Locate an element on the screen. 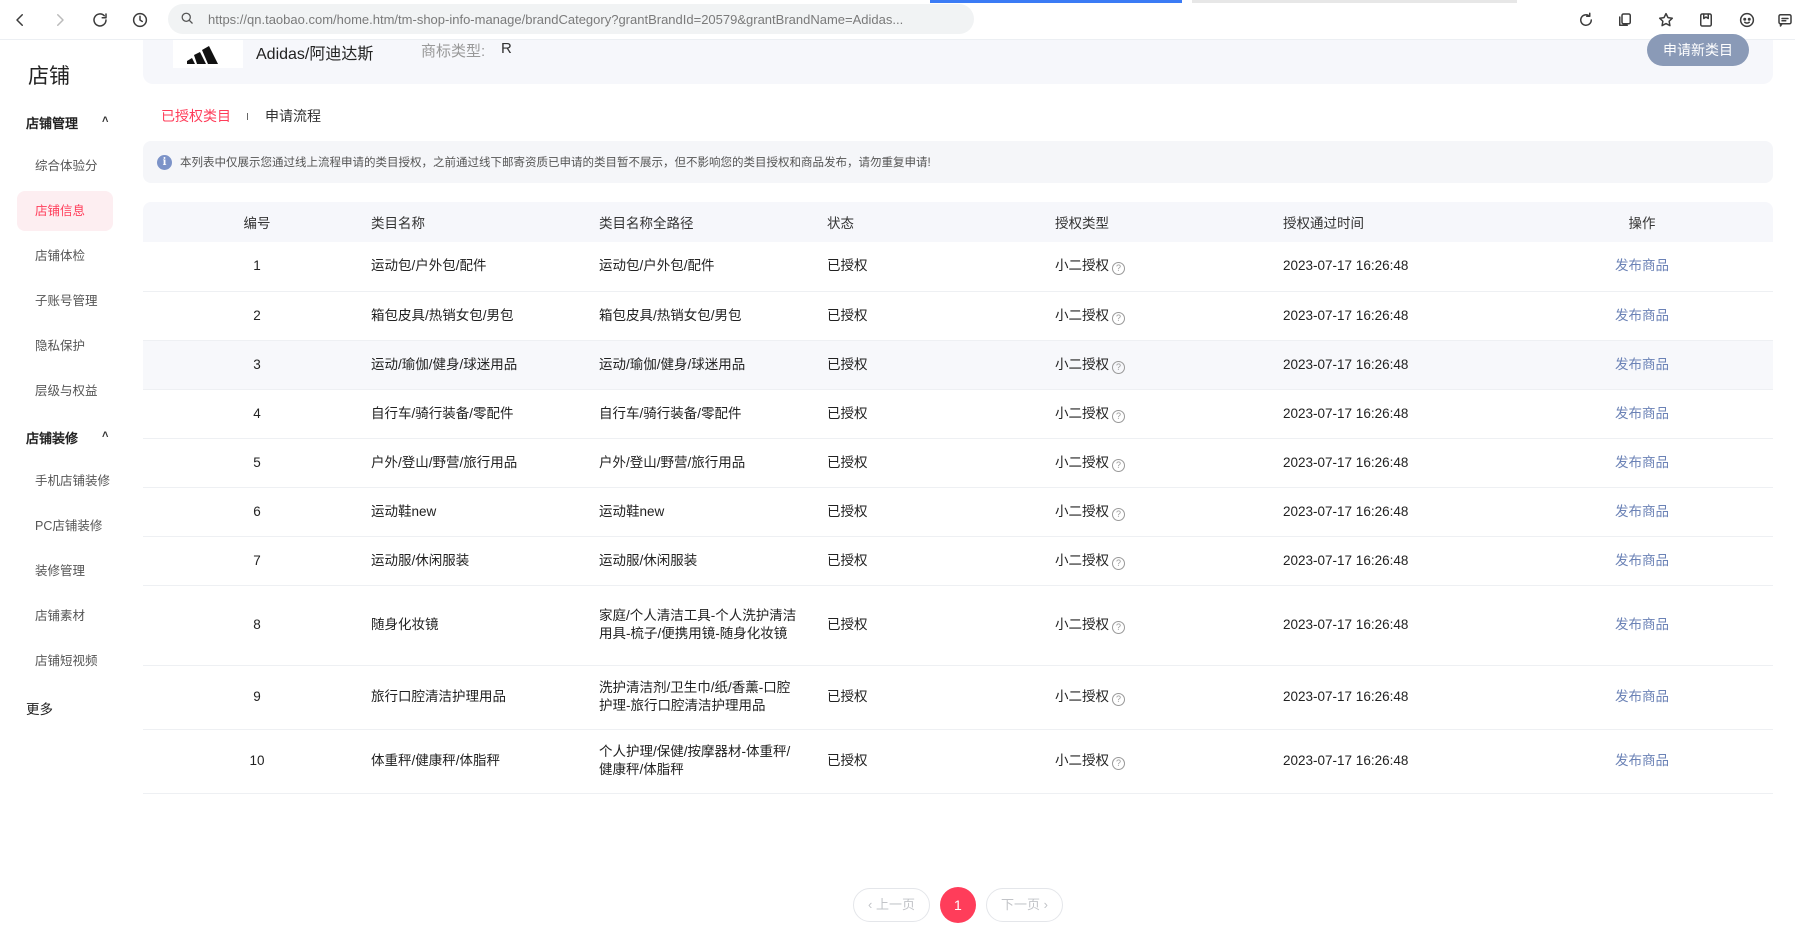 The image size is (1795, 929). collections-icon is located at coordinates (1706, 20).